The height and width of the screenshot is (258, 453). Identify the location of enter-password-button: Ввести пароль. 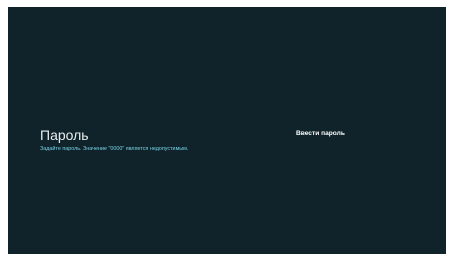
(320, 134).